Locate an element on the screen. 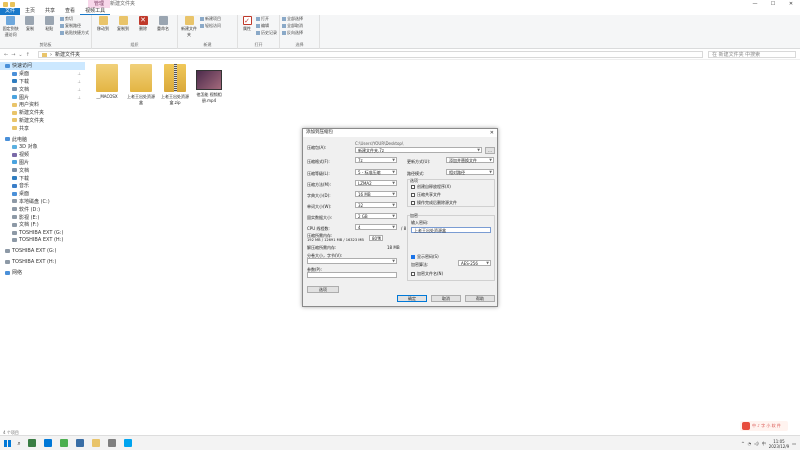 This screenshot has width=800, height=450. solid-combo: 2 GB ▼ is located at coordinates (376, 216).